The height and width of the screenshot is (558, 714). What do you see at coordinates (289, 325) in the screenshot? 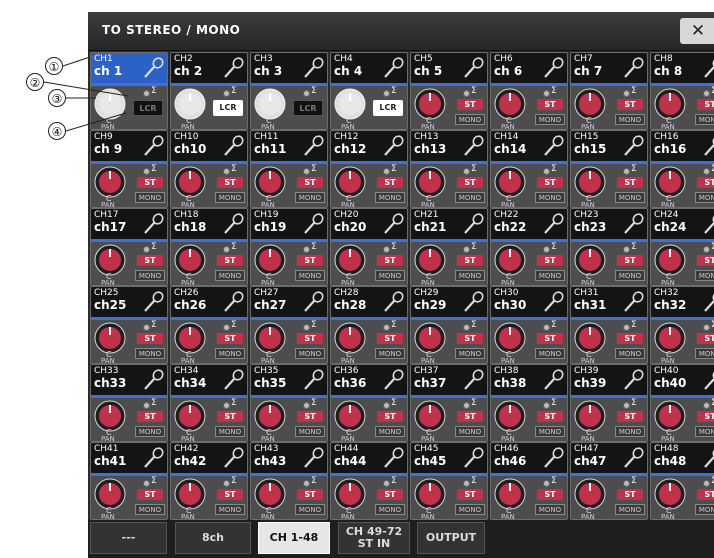
I see `channel-strip: CH27 ch27 C PAN Σ ST MONO` at bounding box center [289, 325].